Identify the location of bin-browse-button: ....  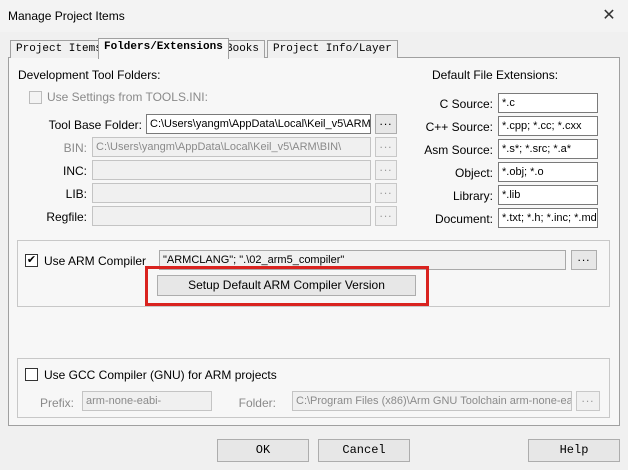
(386, 147).